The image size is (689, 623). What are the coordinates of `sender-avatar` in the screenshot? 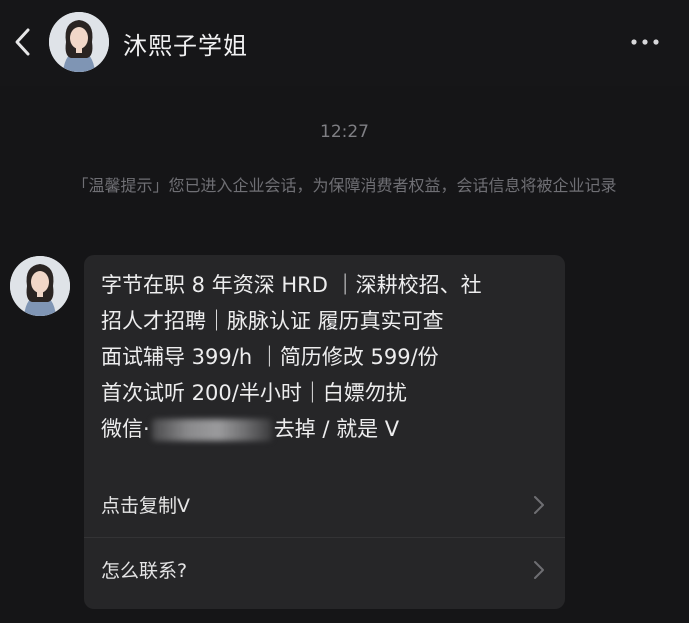 It's located at (40, 286).